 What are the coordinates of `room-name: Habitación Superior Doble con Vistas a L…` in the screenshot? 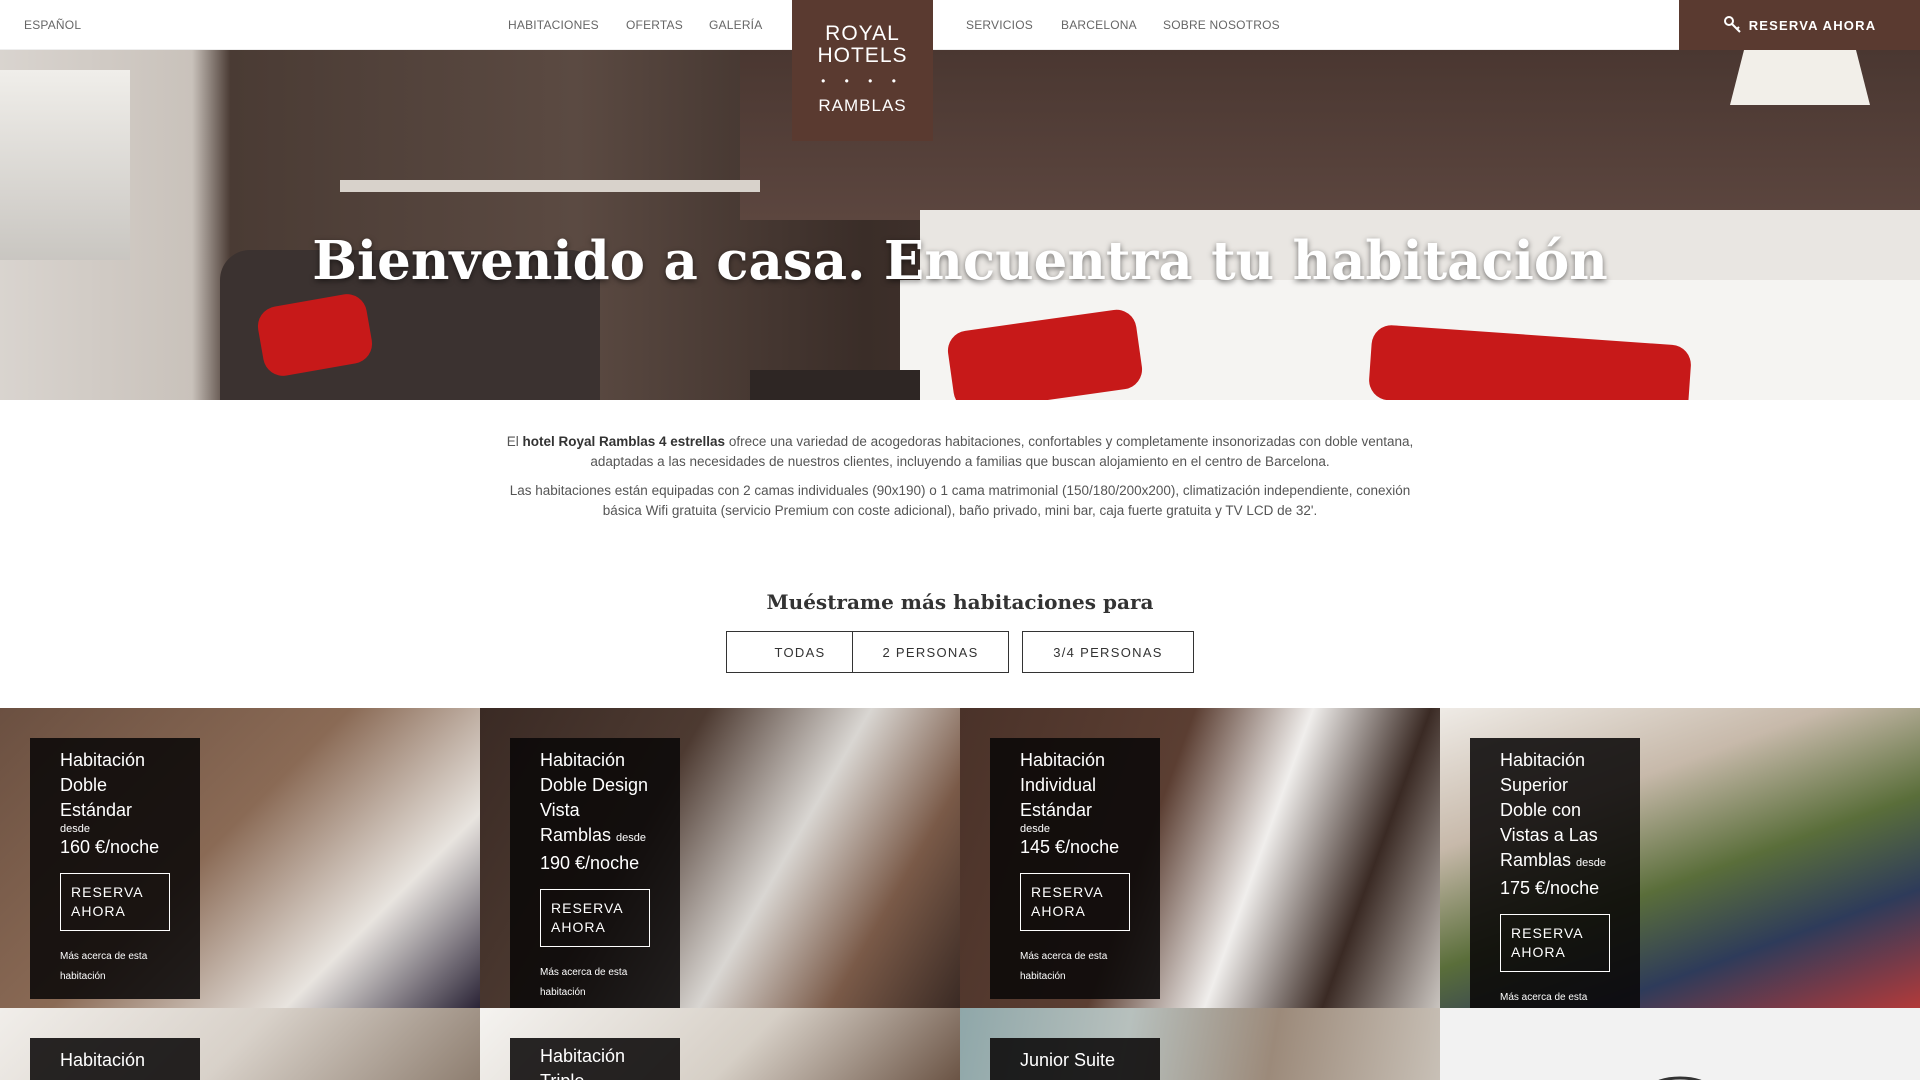 It's located at (1555, 812).